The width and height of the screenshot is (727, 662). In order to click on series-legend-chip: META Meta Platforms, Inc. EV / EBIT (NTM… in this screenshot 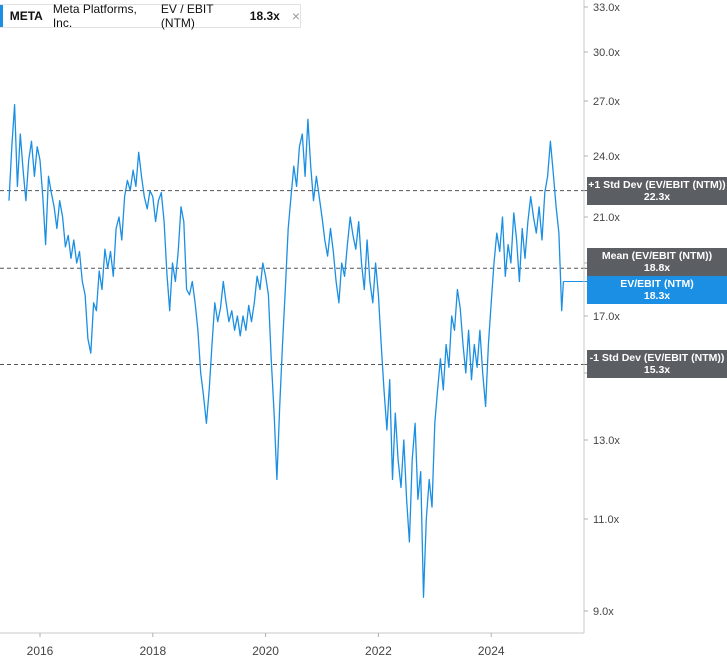, I will do `click(150, 16)`.